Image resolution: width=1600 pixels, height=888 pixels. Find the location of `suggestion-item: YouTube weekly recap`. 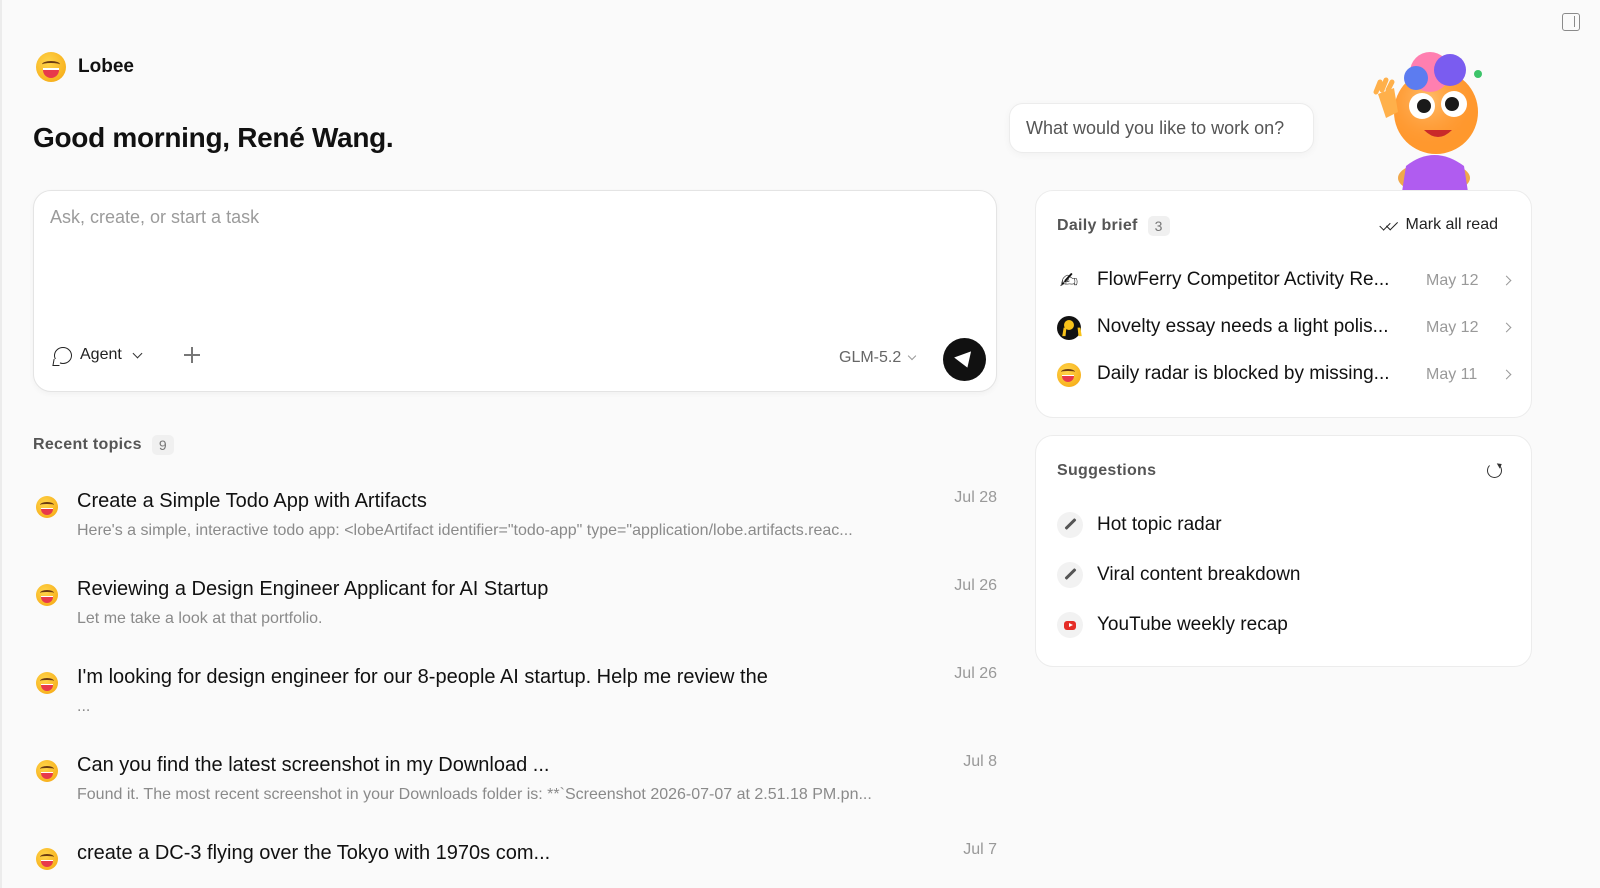

suggestion-item: YouTube weekly recap is located at coordinates (1284, 625).